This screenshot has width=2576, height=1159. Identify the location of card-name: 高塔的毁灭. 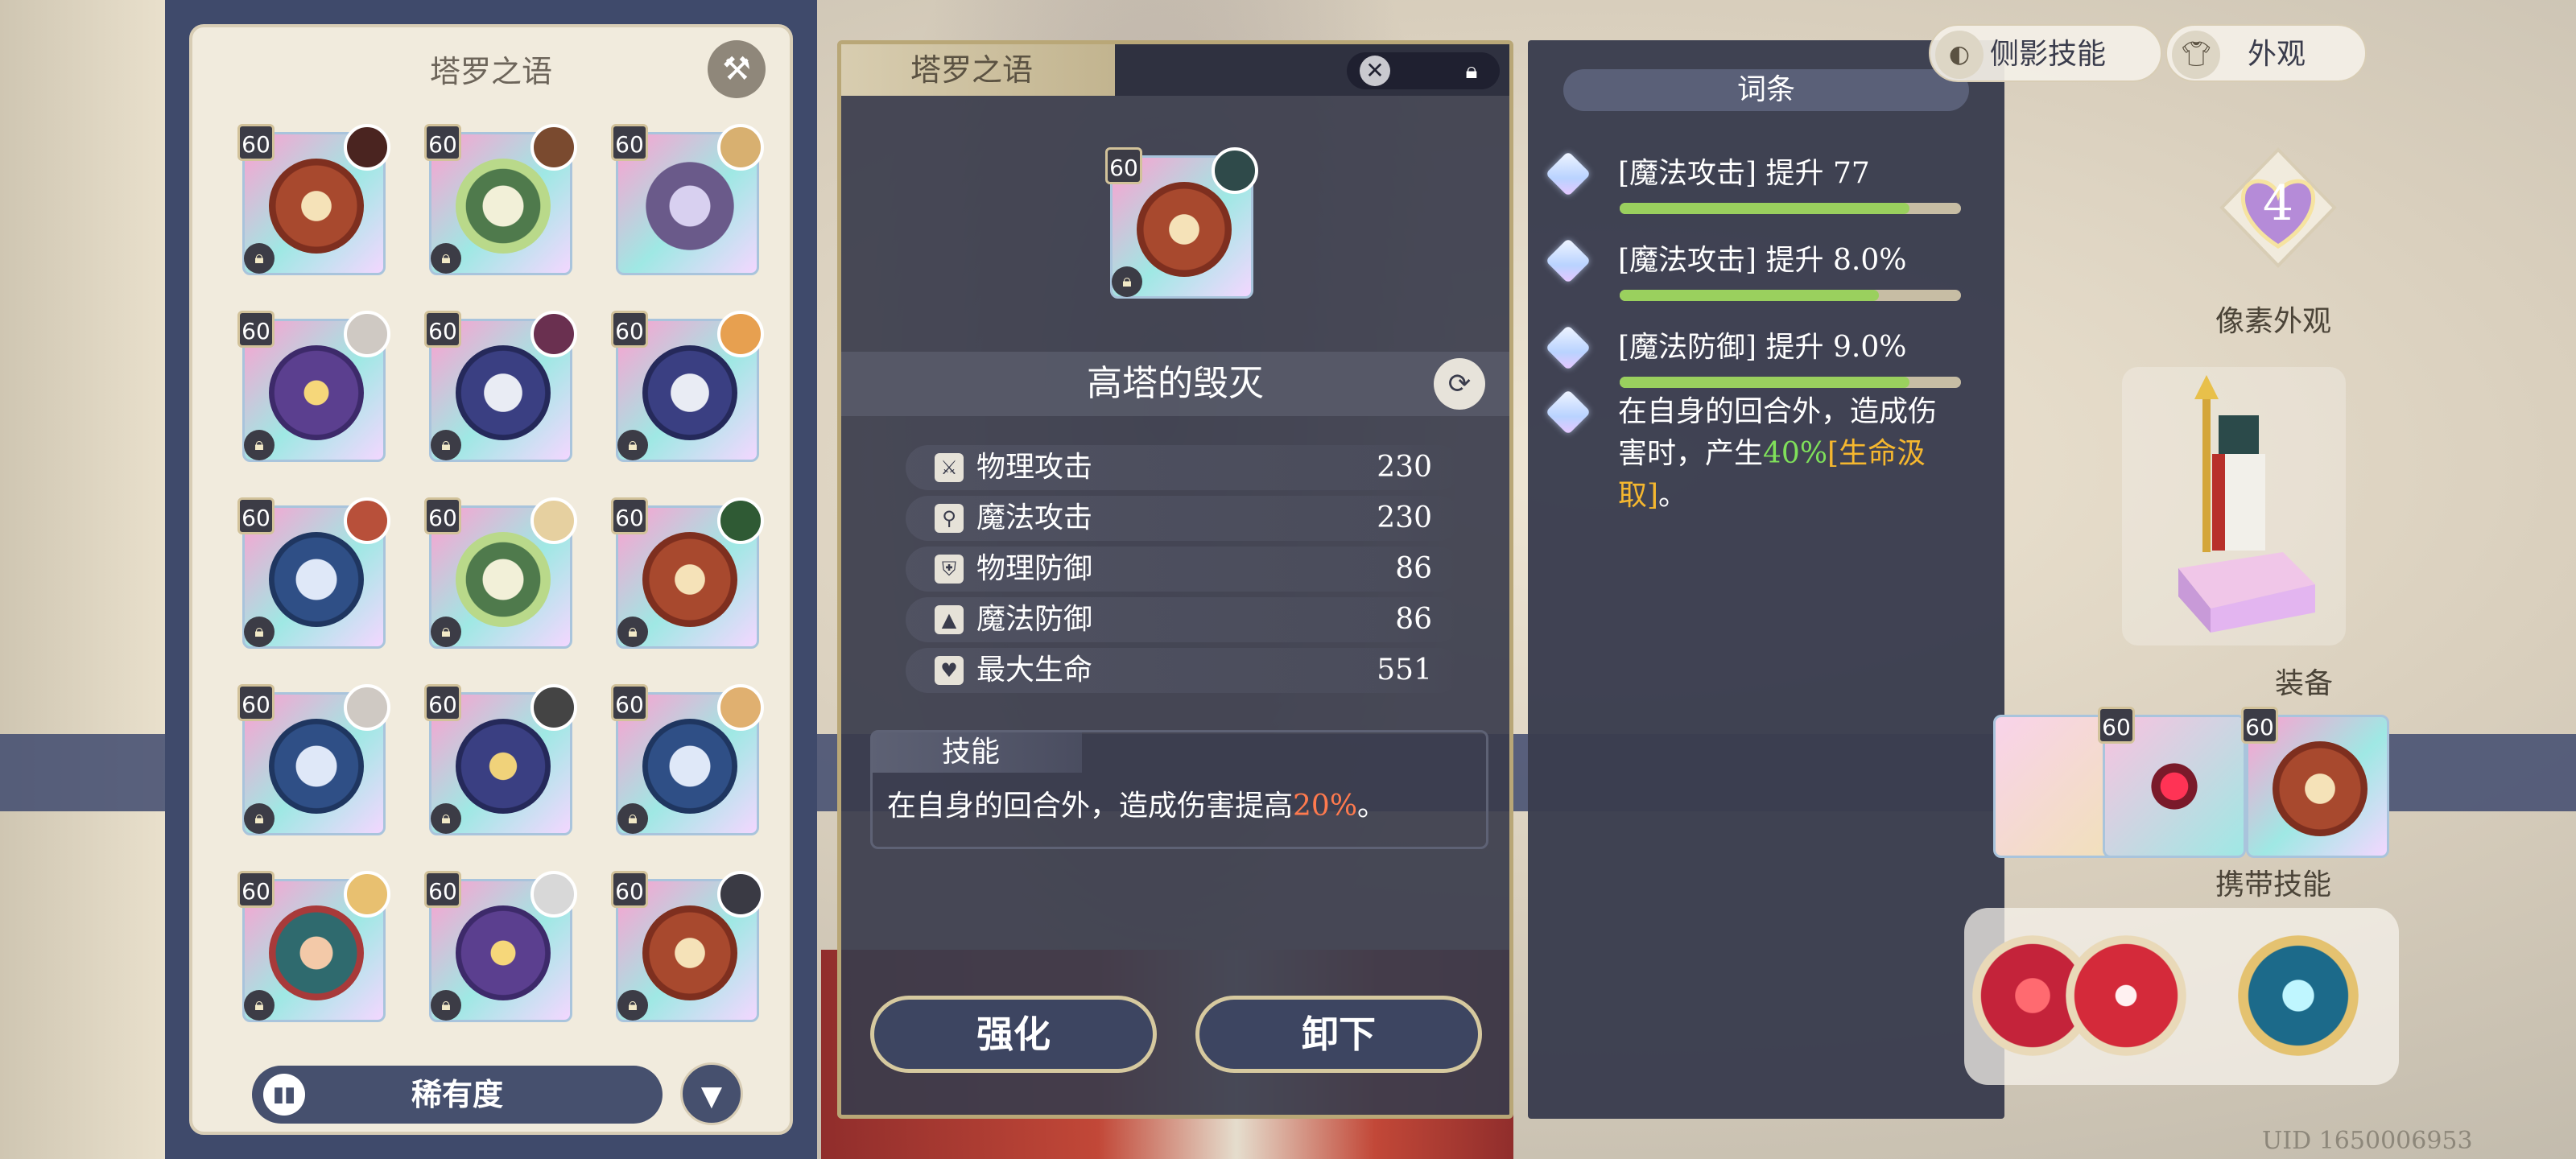
(1175, 383).